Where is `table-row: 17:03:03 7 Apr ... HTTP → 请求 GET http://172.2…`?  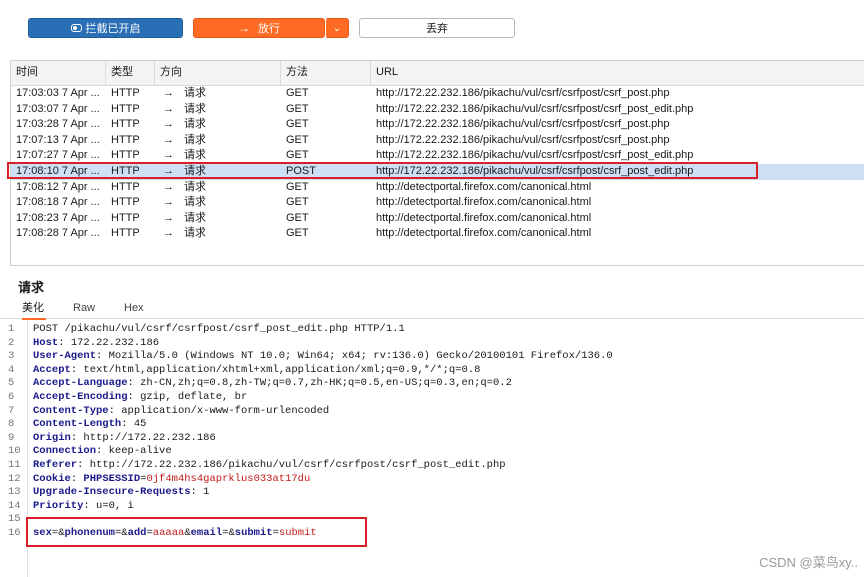 table-row: 17:03:03 7 Apr ... HTTP → 请求 GET http://172.2… is located at coordinates (437, 94).